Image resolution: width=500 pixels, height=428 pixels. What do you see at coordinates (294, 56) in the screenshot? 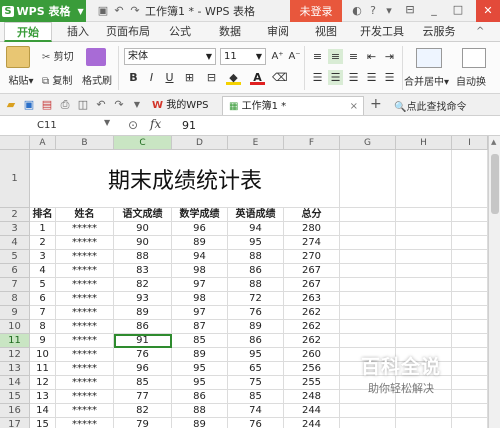
I see `decrease-font-icon: A⁻` at bounding box center [294, 56].